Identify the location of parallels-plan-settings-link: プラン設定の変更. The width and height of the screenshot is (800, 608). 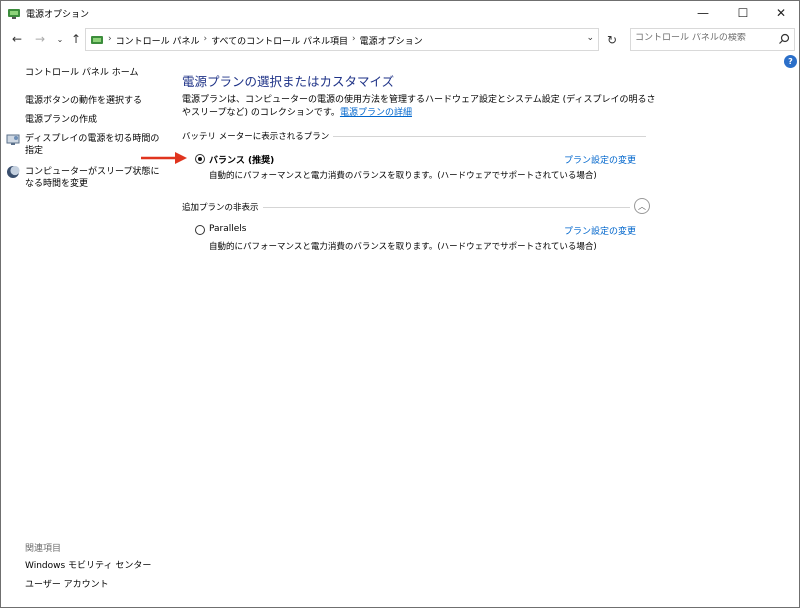
(600, 230).